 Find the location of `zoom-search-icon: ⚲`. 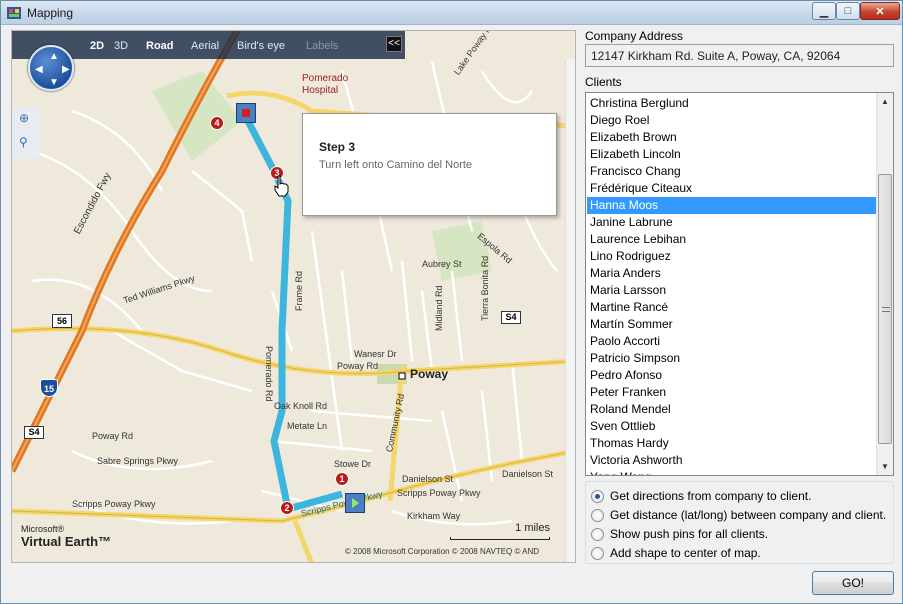

zoom-search-icon: ⚲ is located at coordinates (23, 142).